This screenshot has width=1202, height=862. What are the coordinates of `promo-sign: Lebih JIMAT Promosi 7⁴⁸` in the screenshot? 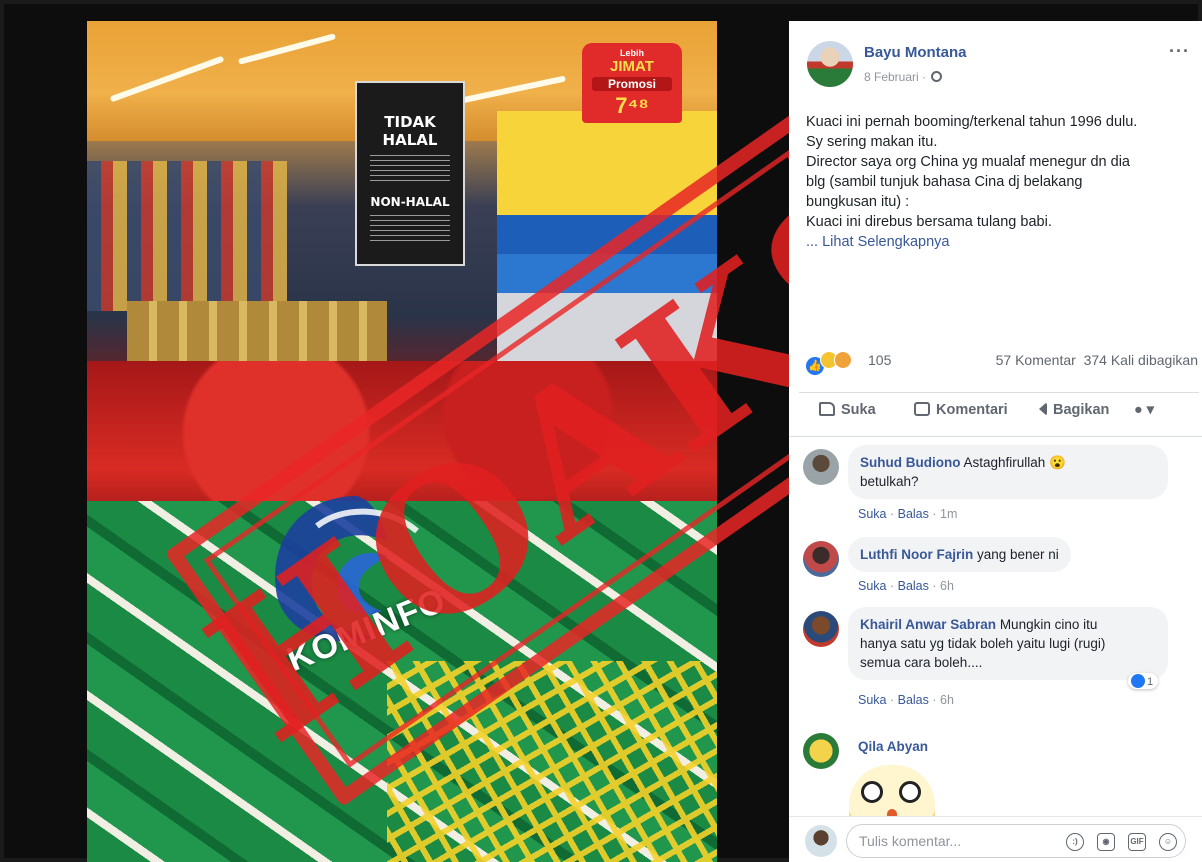 It's located at (632, 83).